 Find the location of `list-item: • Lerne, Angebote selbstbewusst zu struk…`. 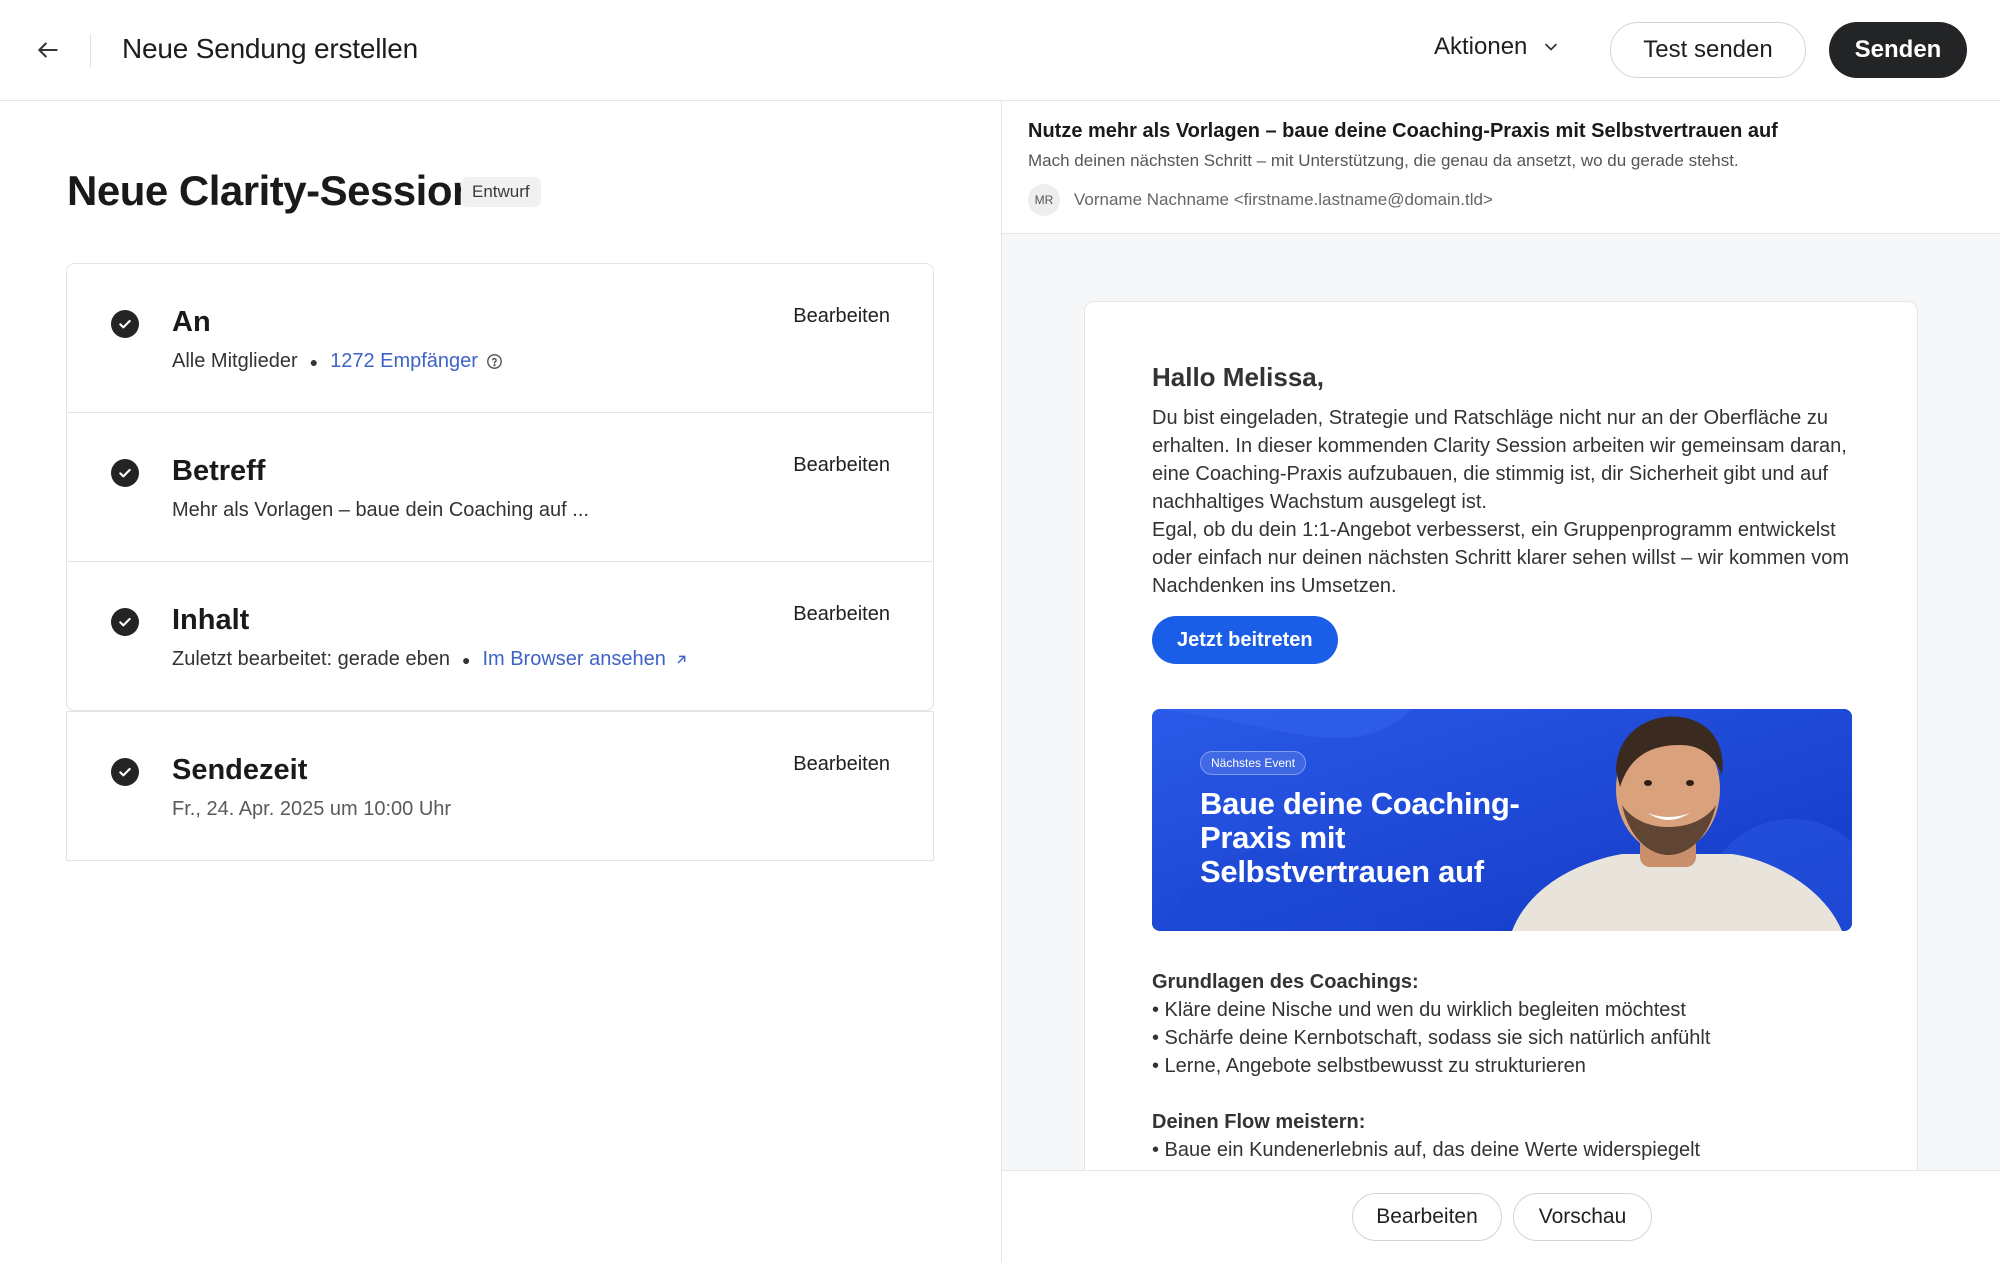

list-item: • Lerne, Angebote selbstbewusst zu struk… is located at coordinates (1369, 1066).